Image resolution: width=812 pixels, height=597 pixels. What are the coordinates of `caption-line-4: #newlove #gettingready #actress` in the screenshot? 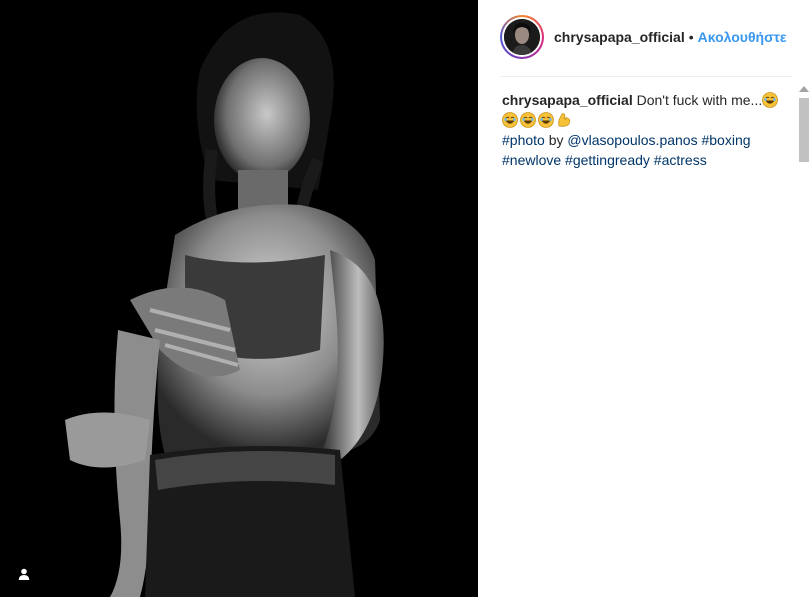 It's located at (642, 160).